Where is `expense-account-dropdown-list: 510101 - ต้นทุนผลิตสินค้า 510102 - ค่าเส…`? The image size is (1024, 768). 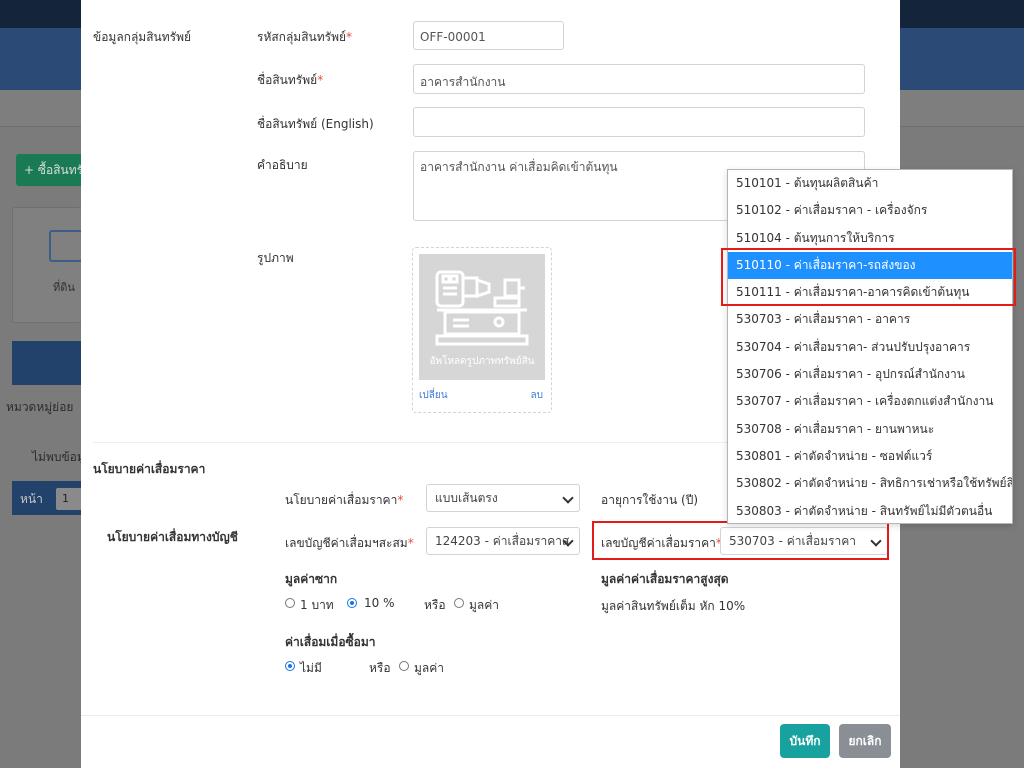
expense-account-dropdown-list: 510101 - ต้นทุนผลิตสินค้า 510102 - ค่าเส… is located at coordinates (870, 346).